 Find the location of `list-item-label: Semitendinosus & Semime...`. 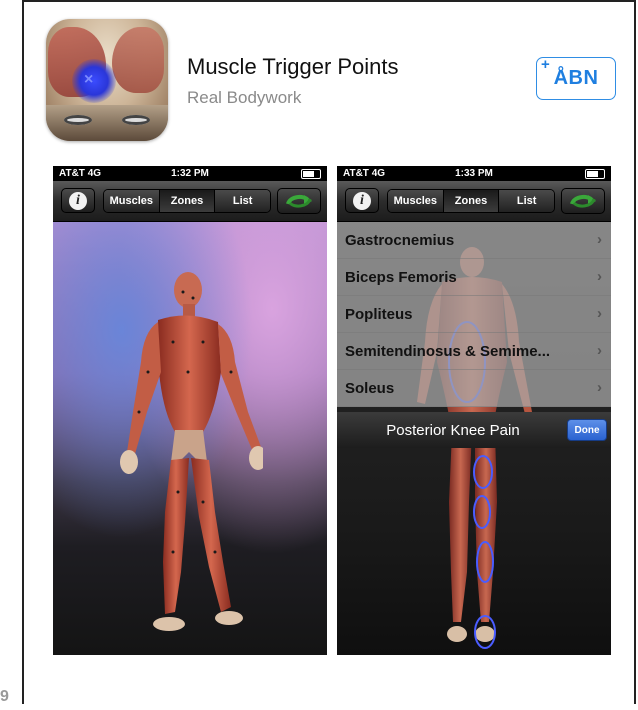

list-item-label: Semitendinosus & Semime... is located at coordinates (448, 351).